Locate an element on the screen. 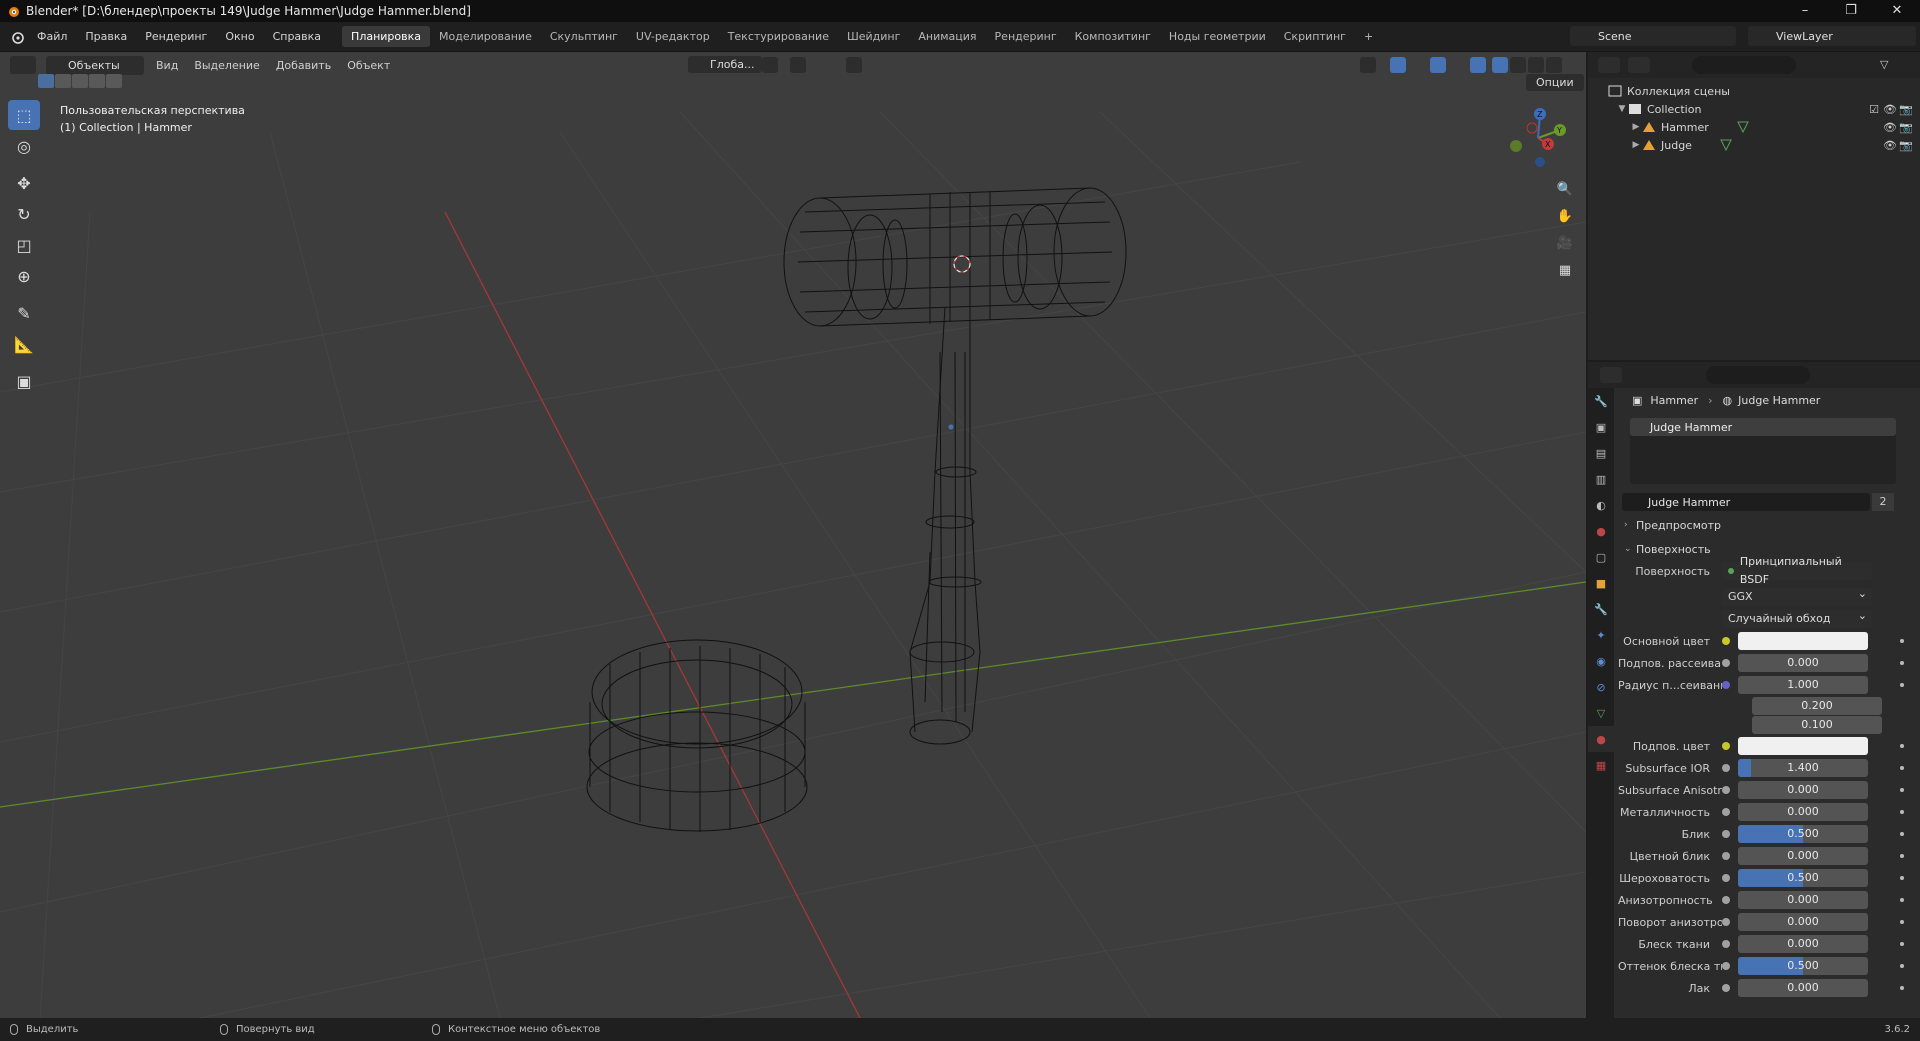  outliner-object-row: ▶ Judge 👁 📷 is located at coordinates (1754, 145).